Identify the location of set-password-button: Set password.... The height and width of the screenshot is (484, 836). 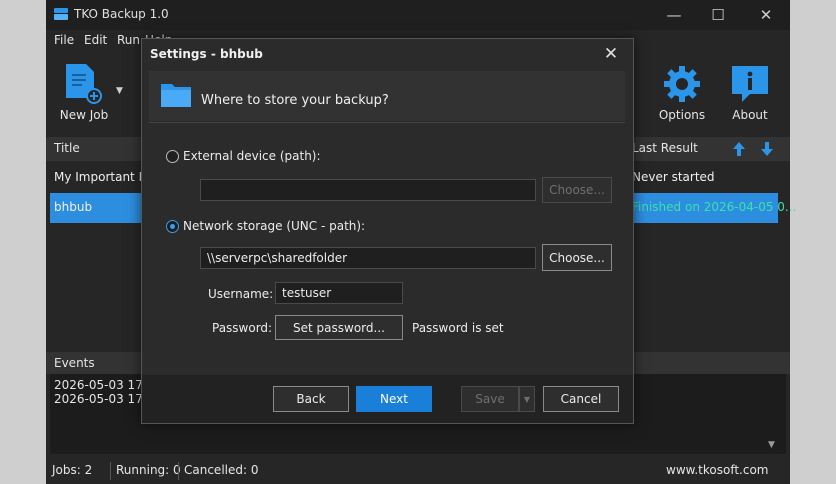
(339, 327).